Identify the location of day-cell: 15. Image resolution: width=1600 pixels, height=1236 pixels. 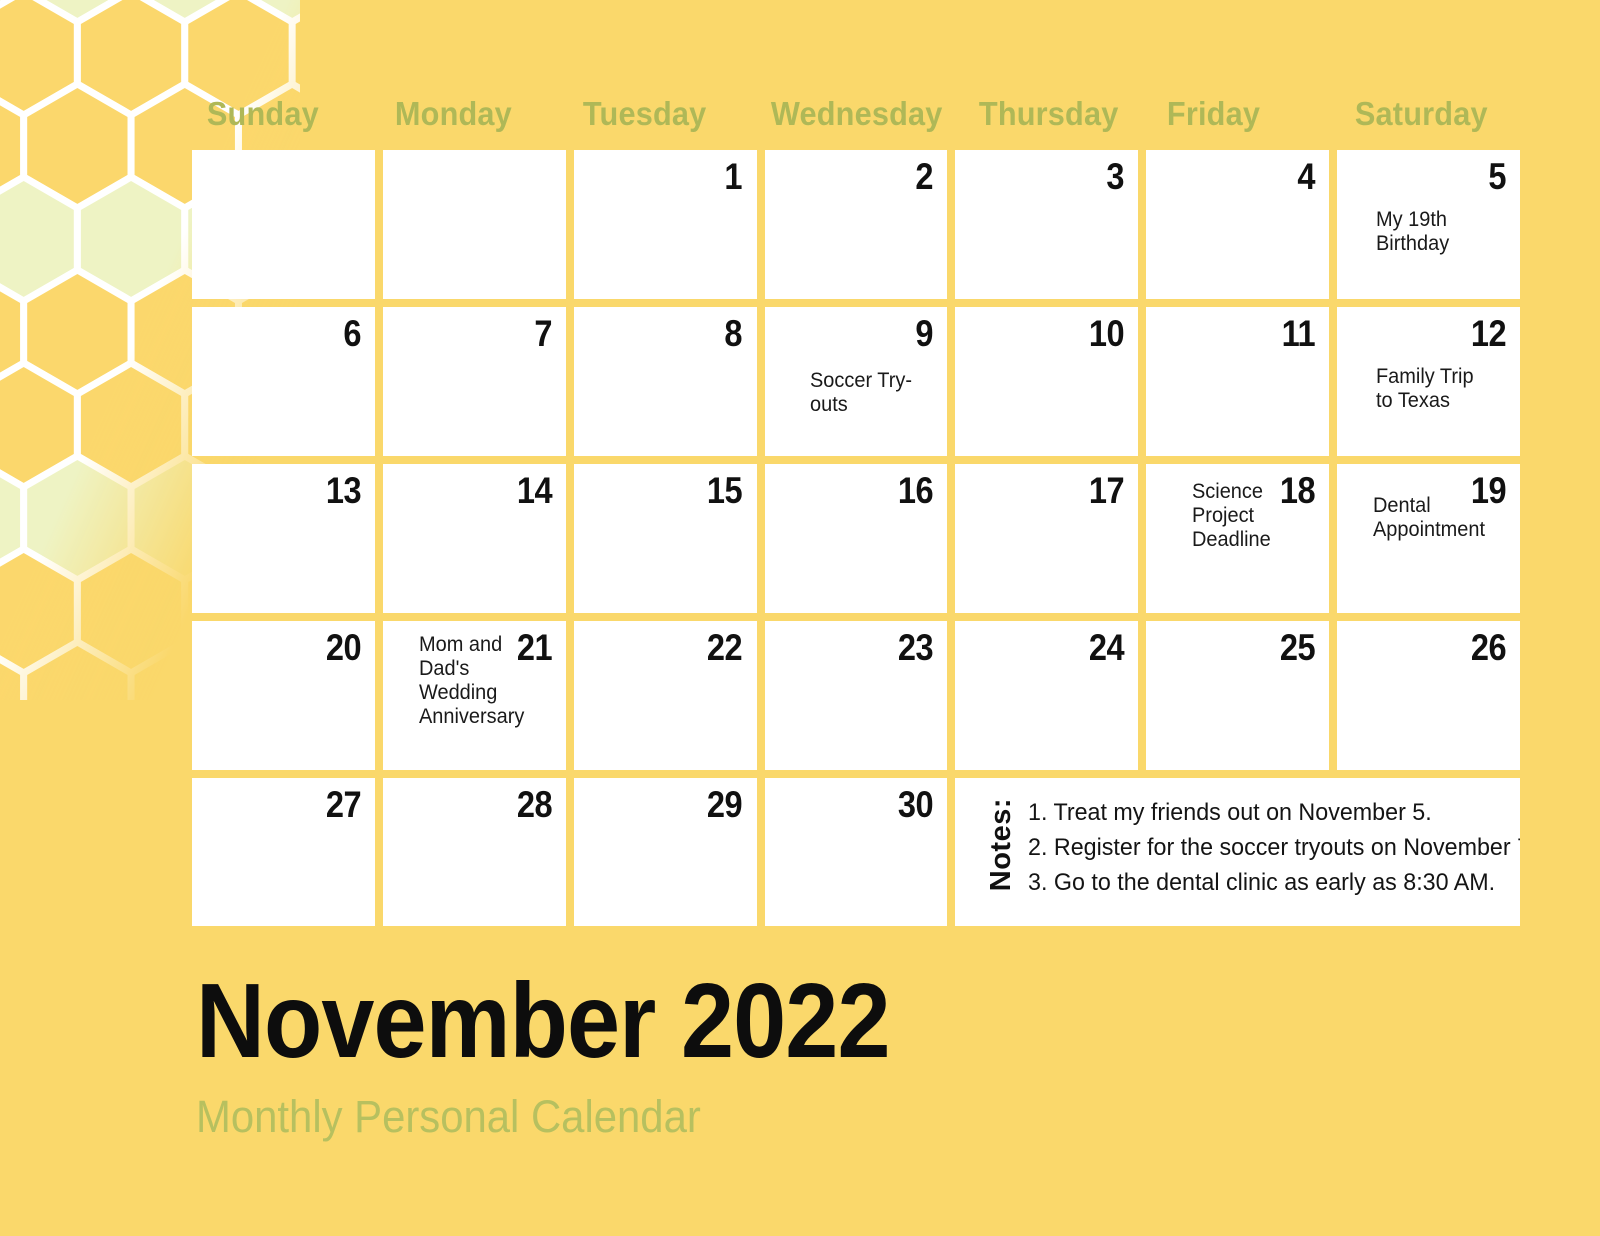
(665, 538).